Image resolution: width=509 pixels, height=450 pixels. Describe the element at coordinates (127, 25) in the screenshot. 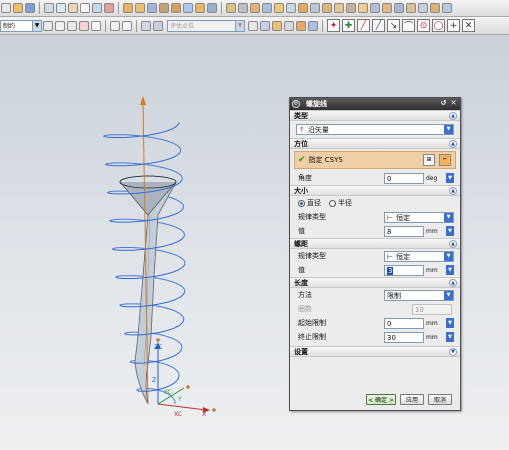

I see `lasso-select-icon` at that location.